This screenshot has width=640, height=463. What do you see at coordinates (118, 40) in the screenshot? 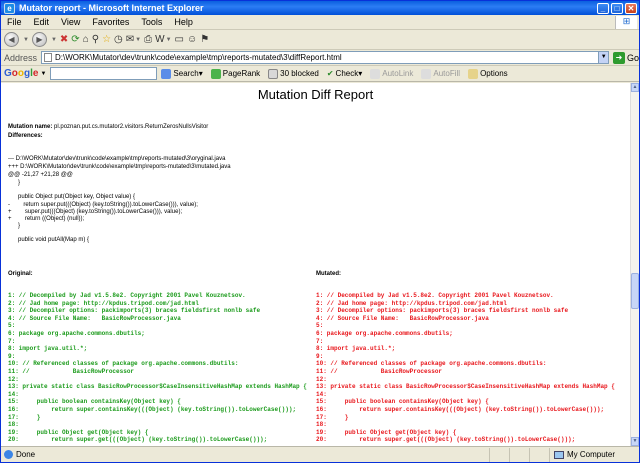
I see `history-icon: ◷` at bounding box center [118, 40].